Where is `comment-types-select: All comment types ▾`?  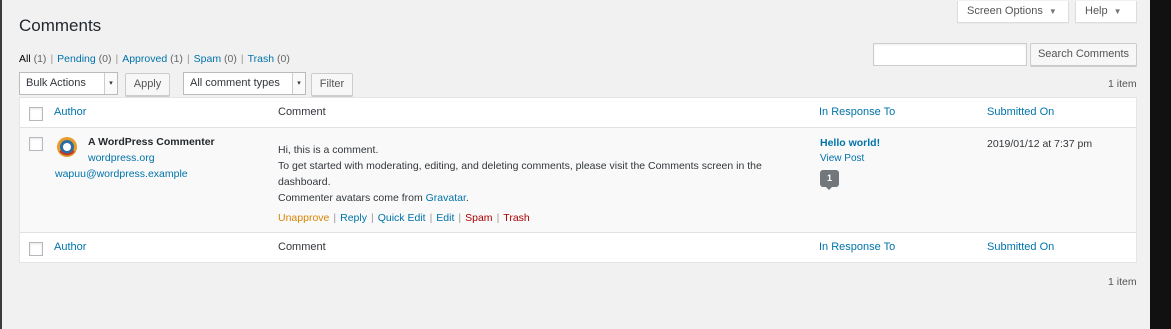
comment-types-select: All comment types ▾ is located at coordinates (244, 83).